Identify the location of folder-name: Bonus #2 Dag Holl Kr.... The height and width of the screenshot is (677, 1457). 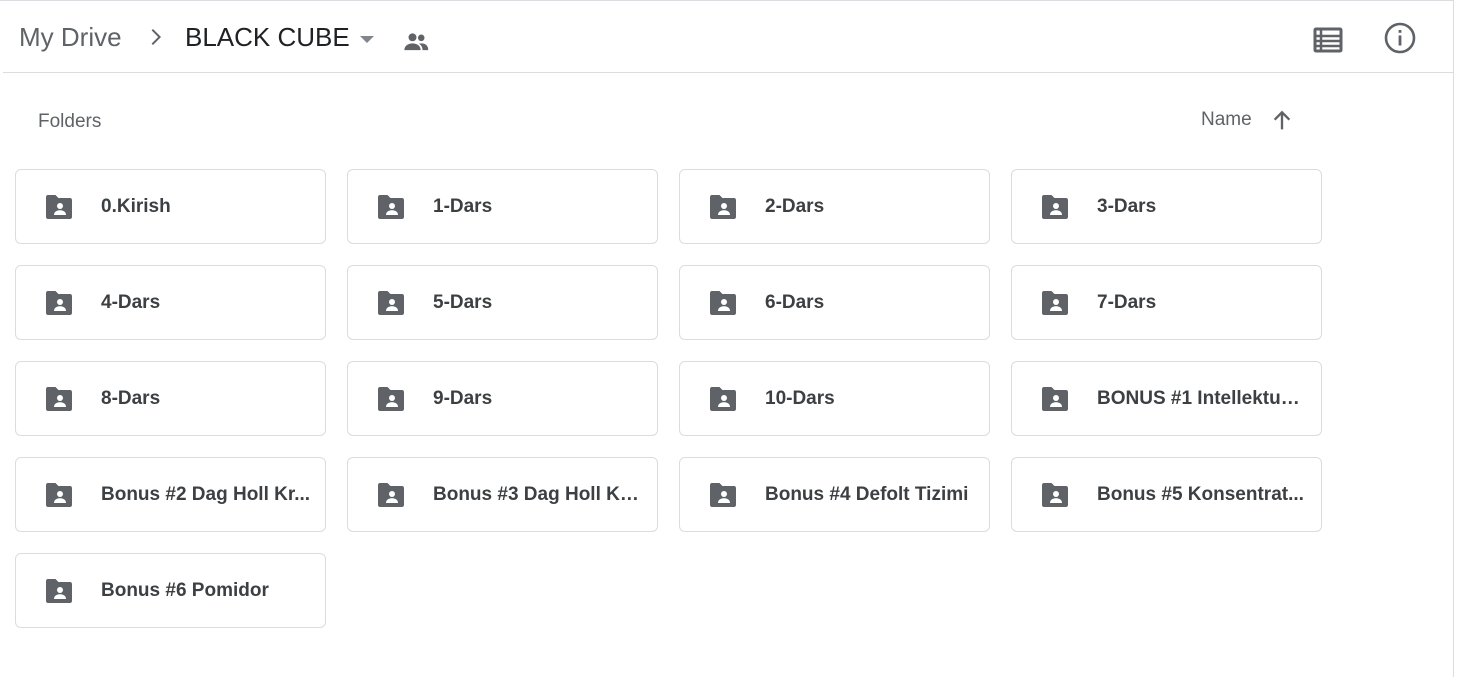
(206, 494).